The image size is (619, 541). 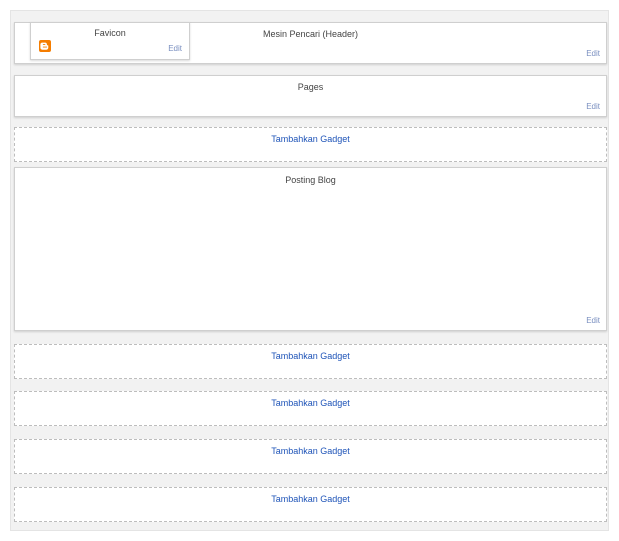 I want to click on blog-posts-edit-link: Edit, so click(x=593, y=320).